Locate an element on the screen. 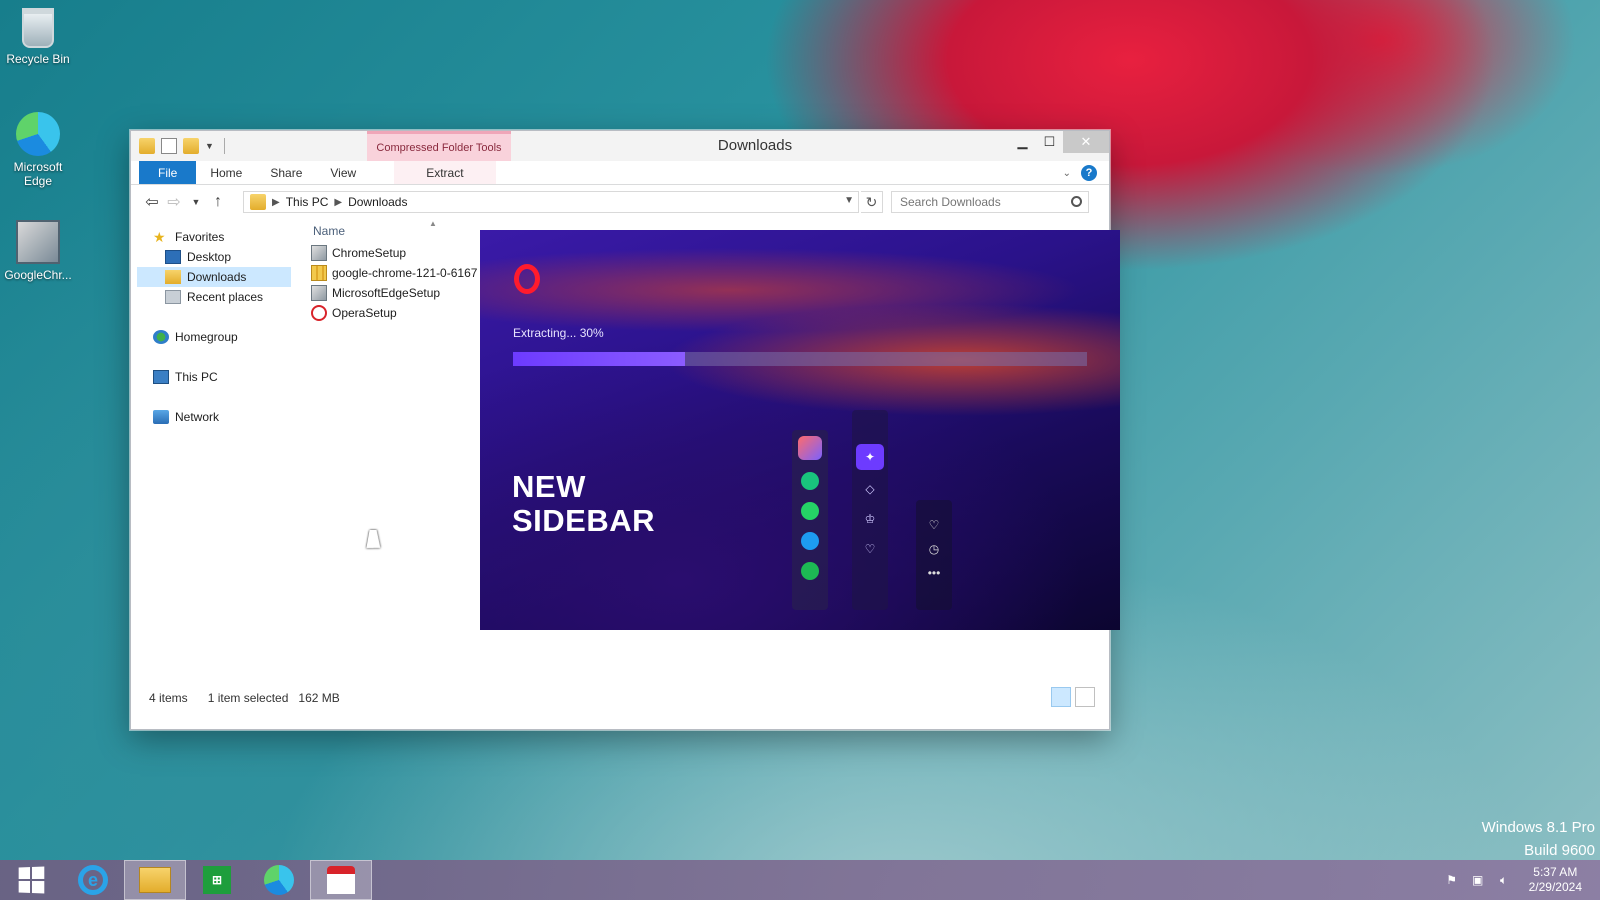  window-title: Downloads is located at coordinates (755, 145).